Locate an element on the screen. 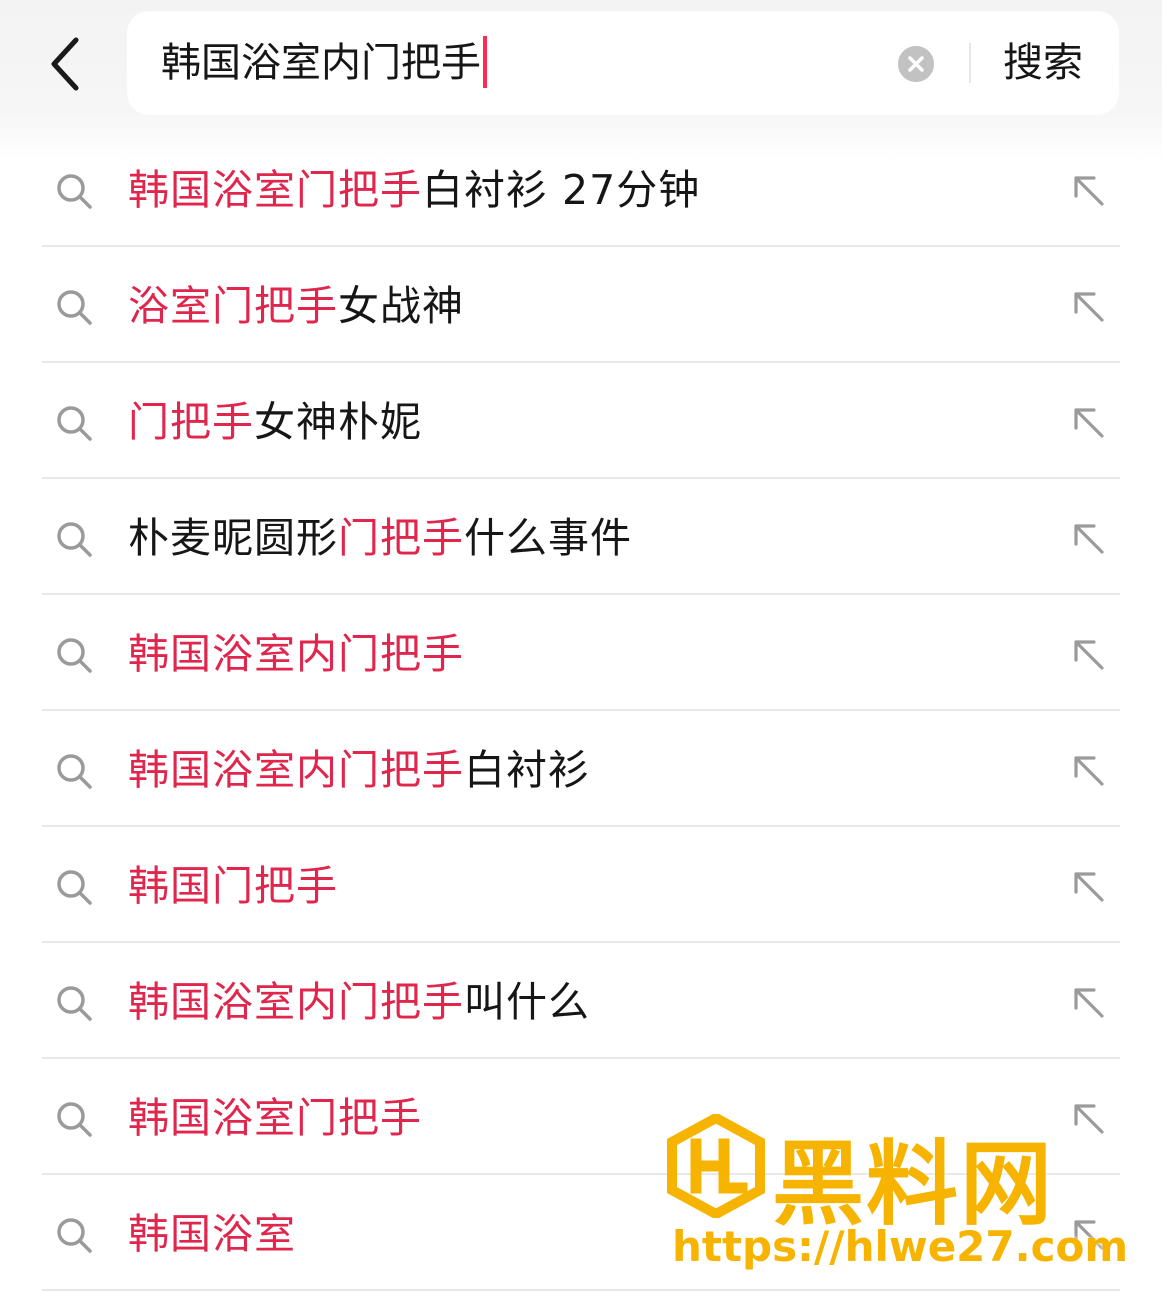 This screenshot has width=1162, height=1293. suggestion-label: 韩国浴室门把手 is located at coordinates (275, 1118).